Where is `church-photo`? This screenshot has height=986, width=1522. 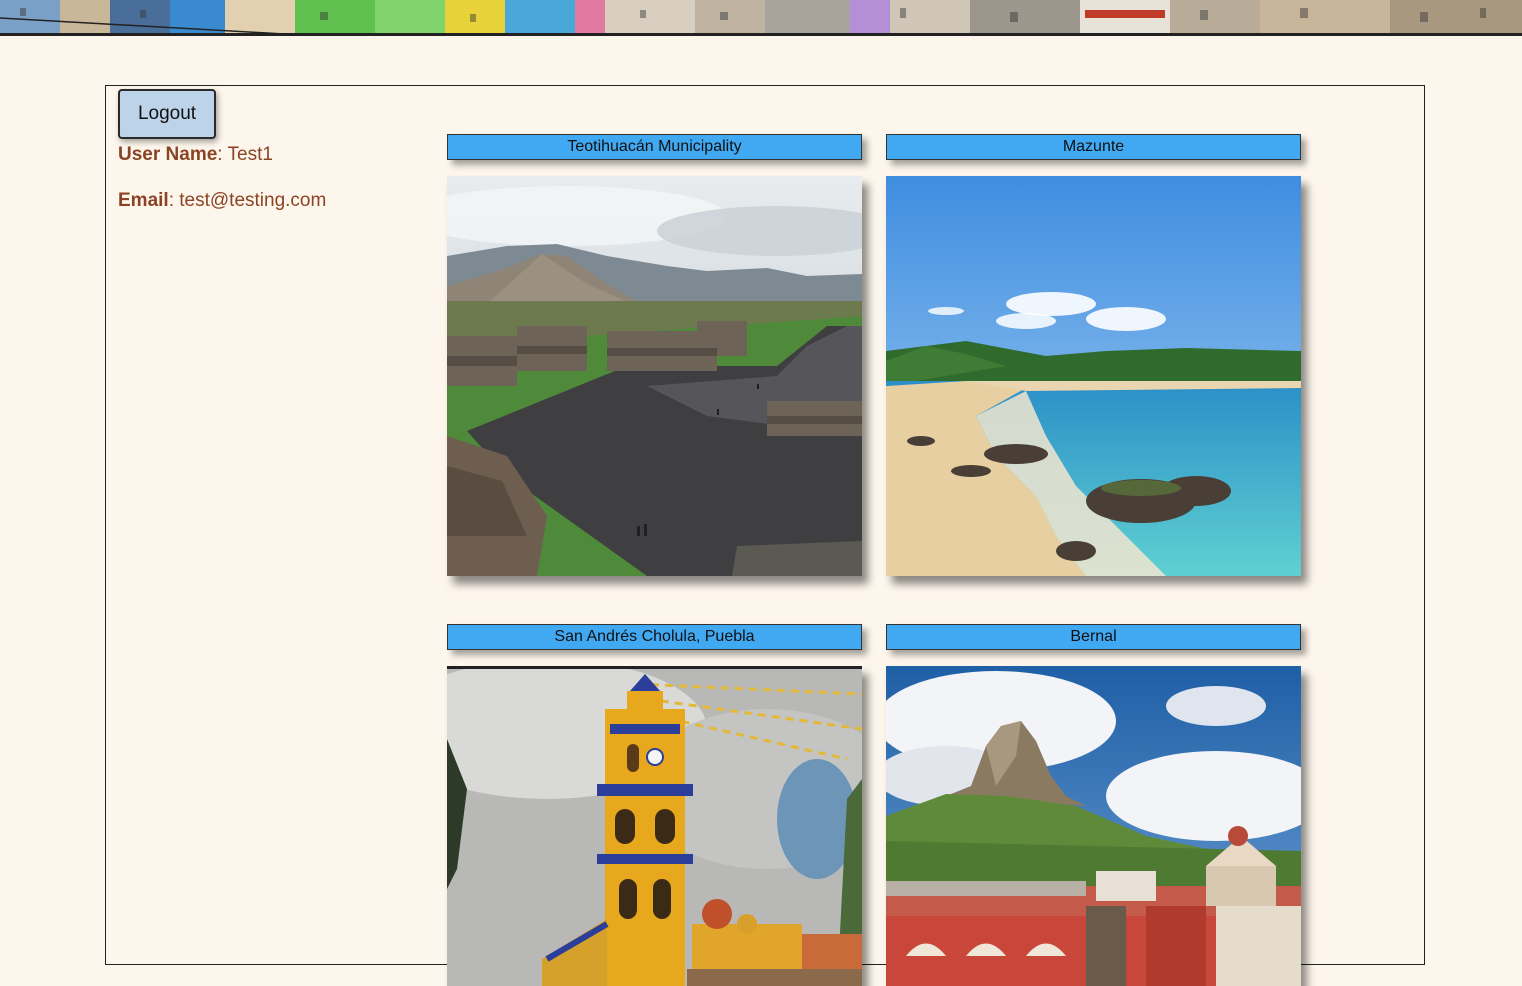
church-photo is located at coordinates (654, 827).